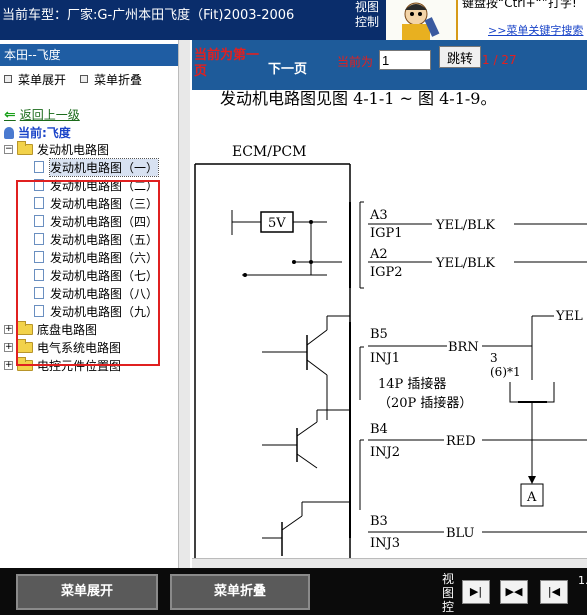 This screenshot has height=615, width=587. What do you see at coordinates (8, 149) in the screenshot?
I see `collapse-toggle-icon: −` at bounding box center [8, 149].